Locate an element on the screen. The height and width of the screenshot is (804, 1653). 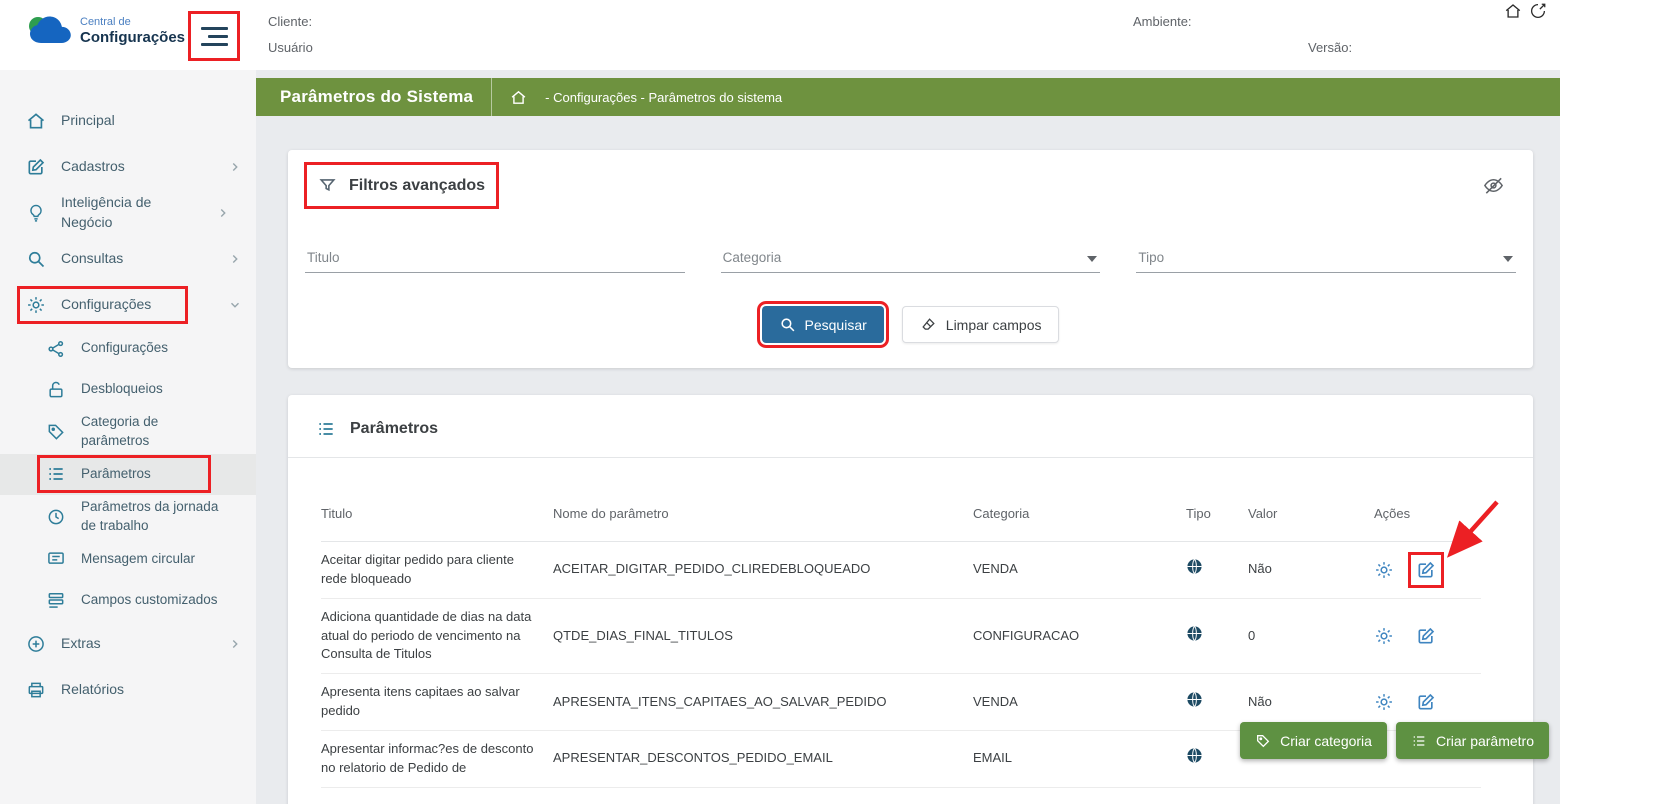
app-logo: Central de Configurações is located at coordinates (105, 31).